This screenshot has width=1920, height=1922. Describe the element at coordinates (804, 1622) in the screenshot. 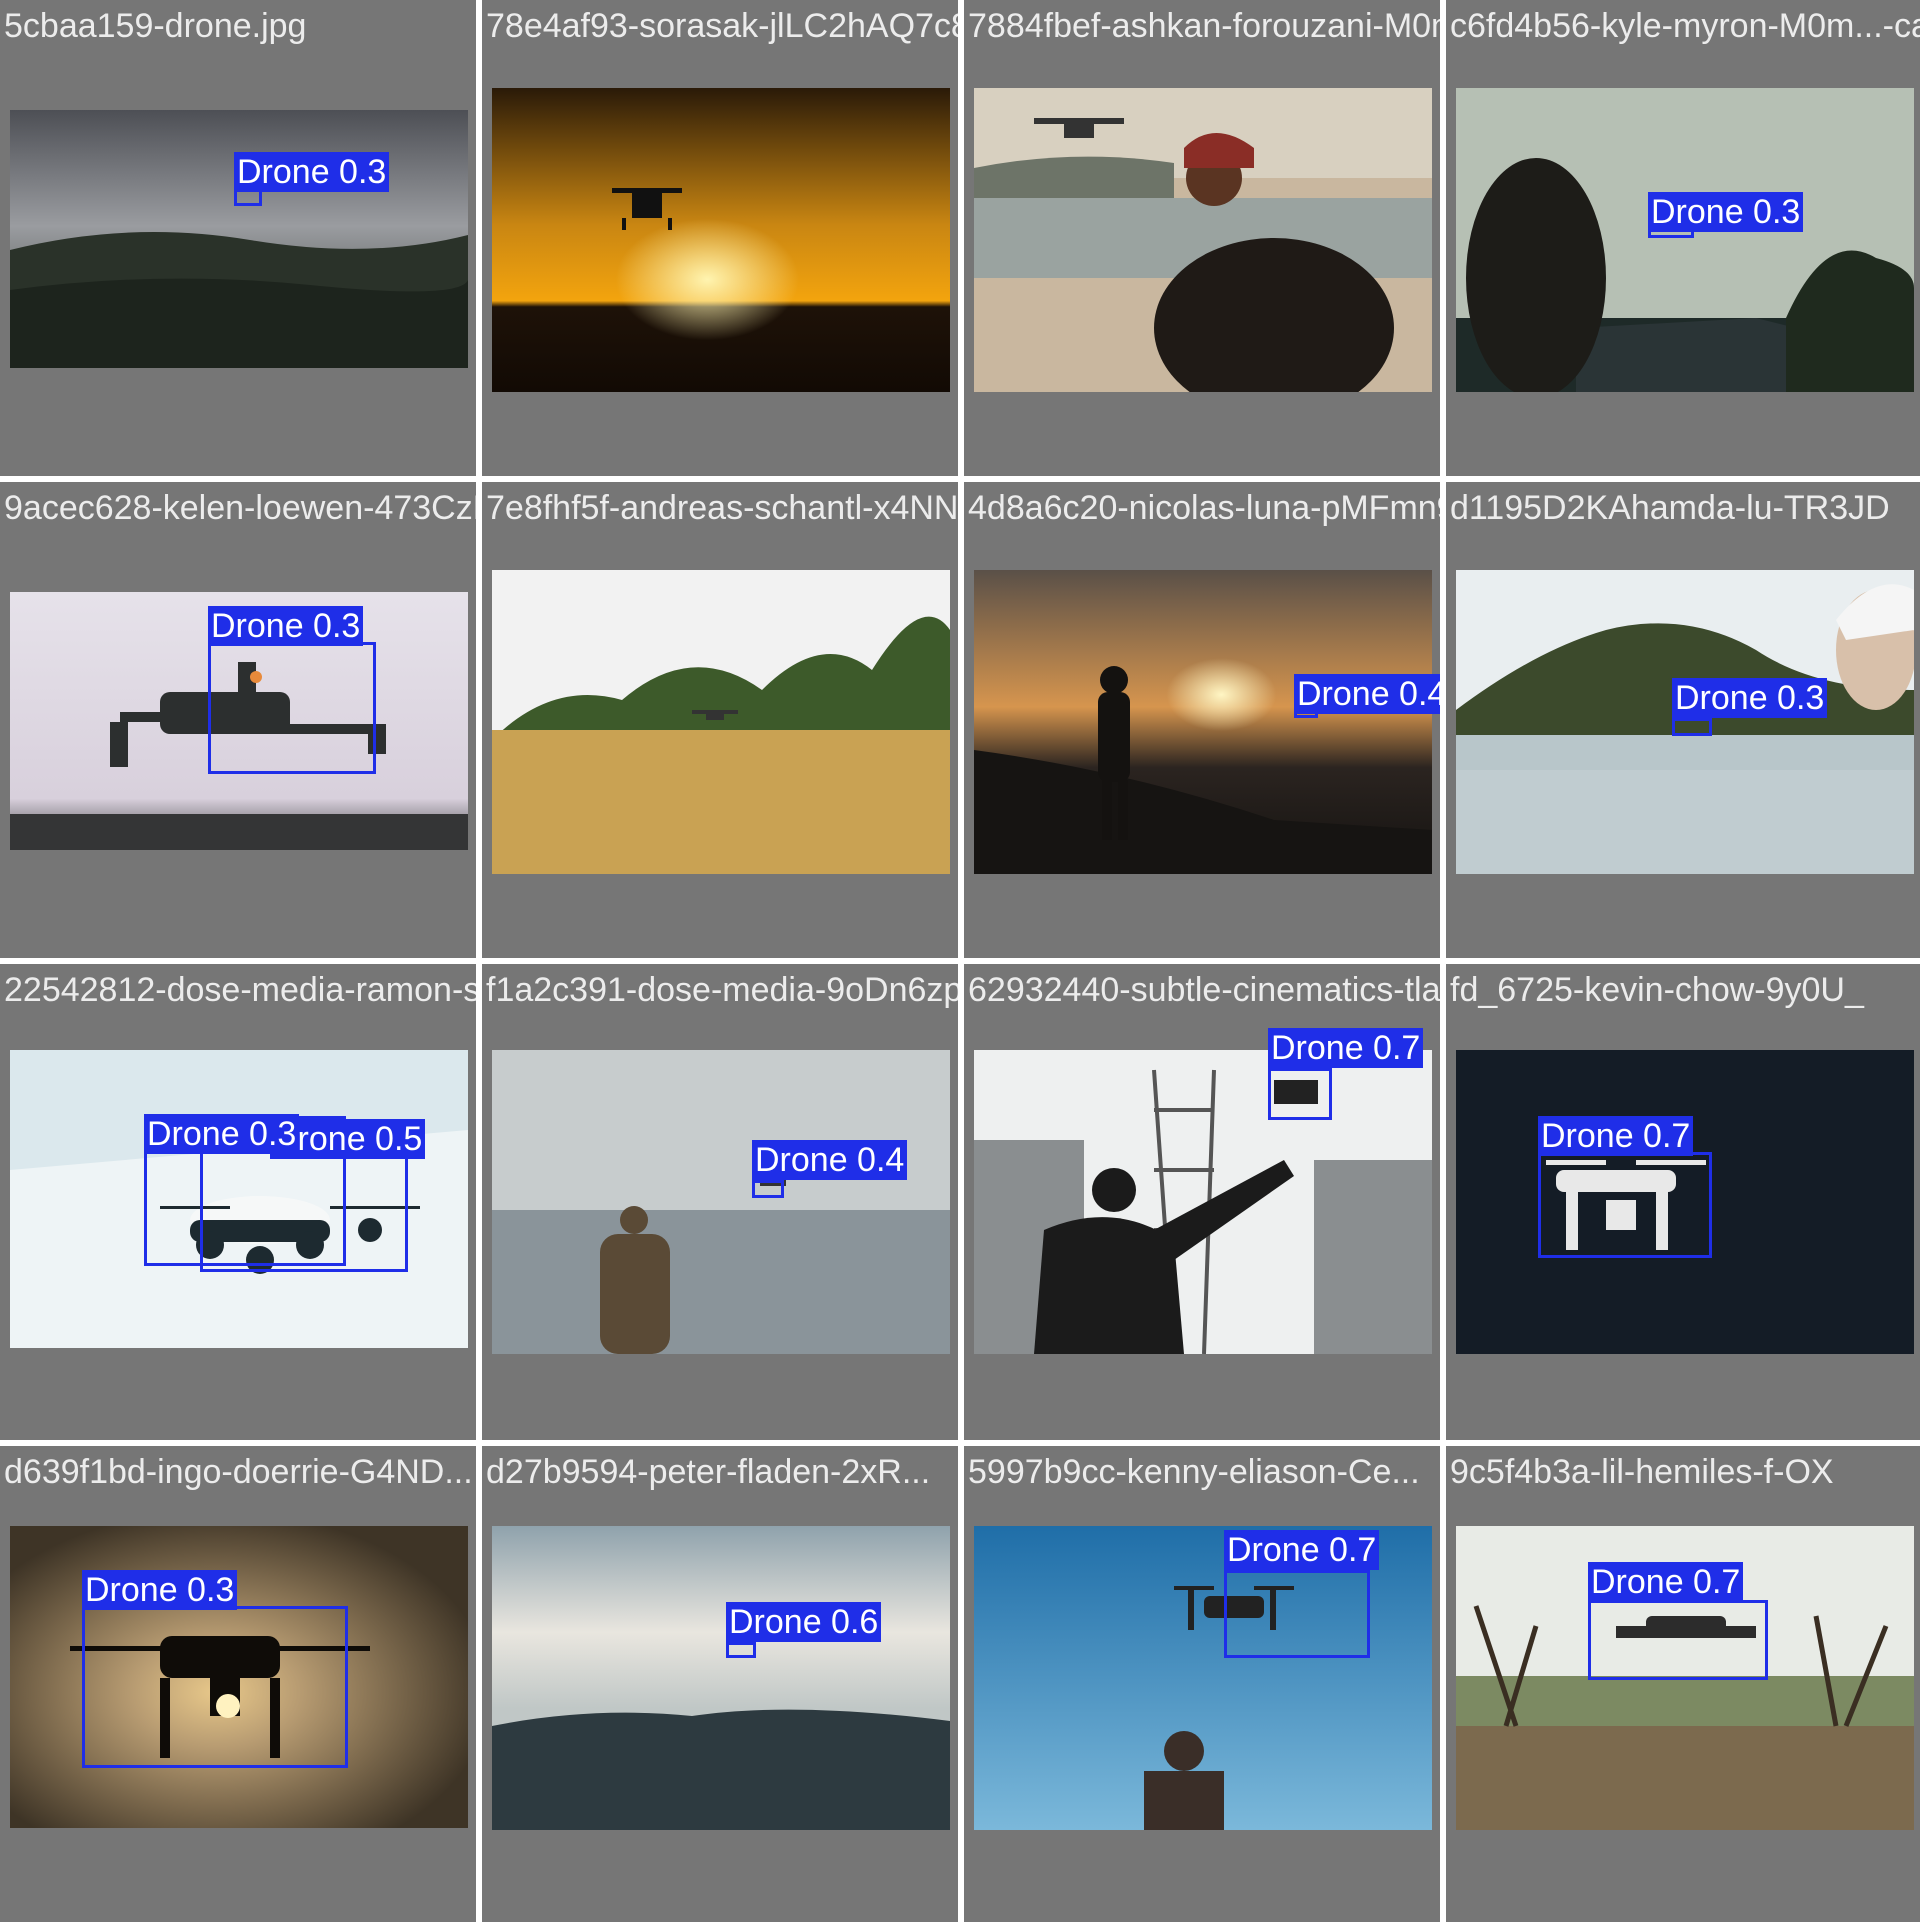

I see `detection-label: Drone 0.6` at that location.